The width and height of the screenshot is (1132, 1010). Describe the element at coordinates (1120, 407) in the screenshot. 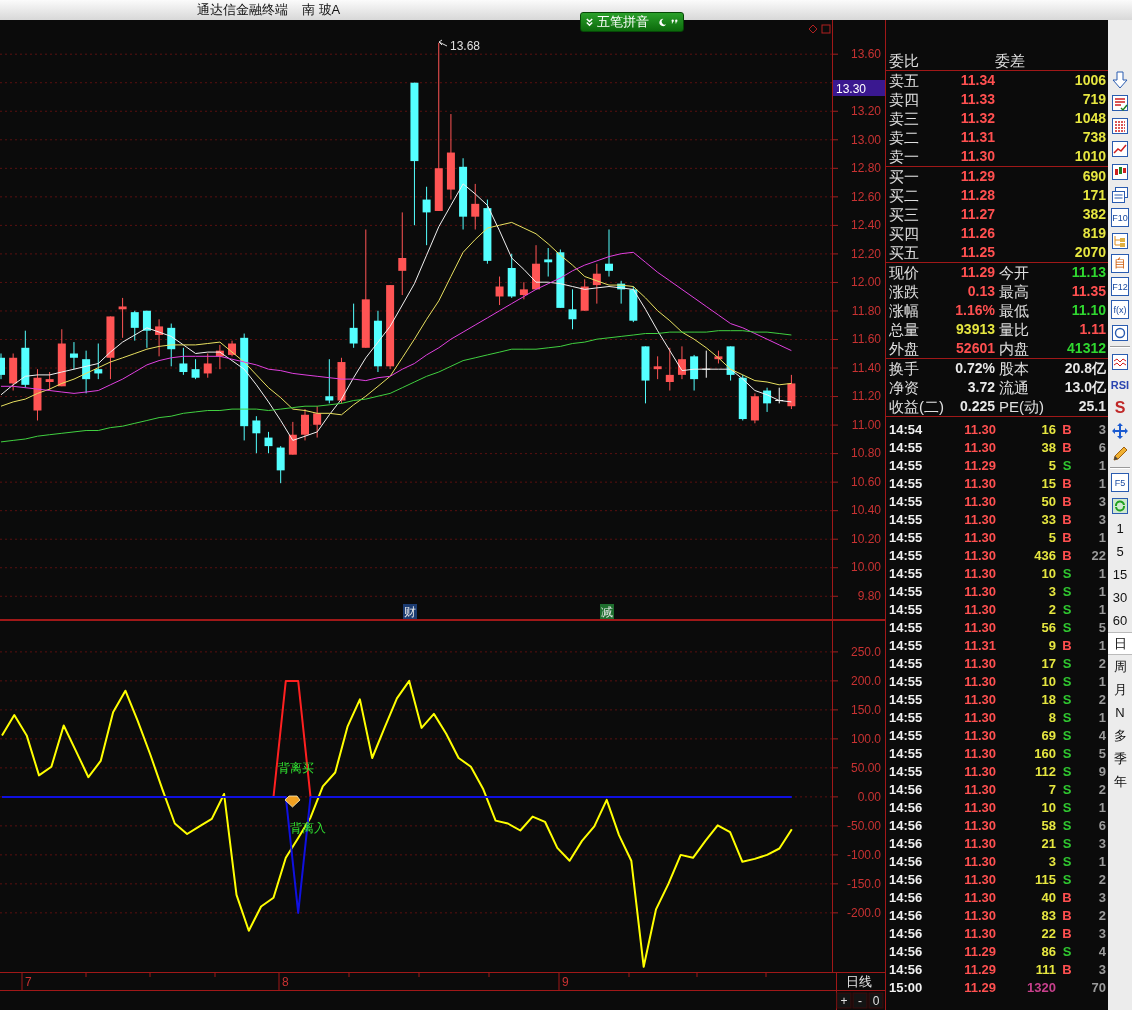

I see `toolbar-button: S` at that location.